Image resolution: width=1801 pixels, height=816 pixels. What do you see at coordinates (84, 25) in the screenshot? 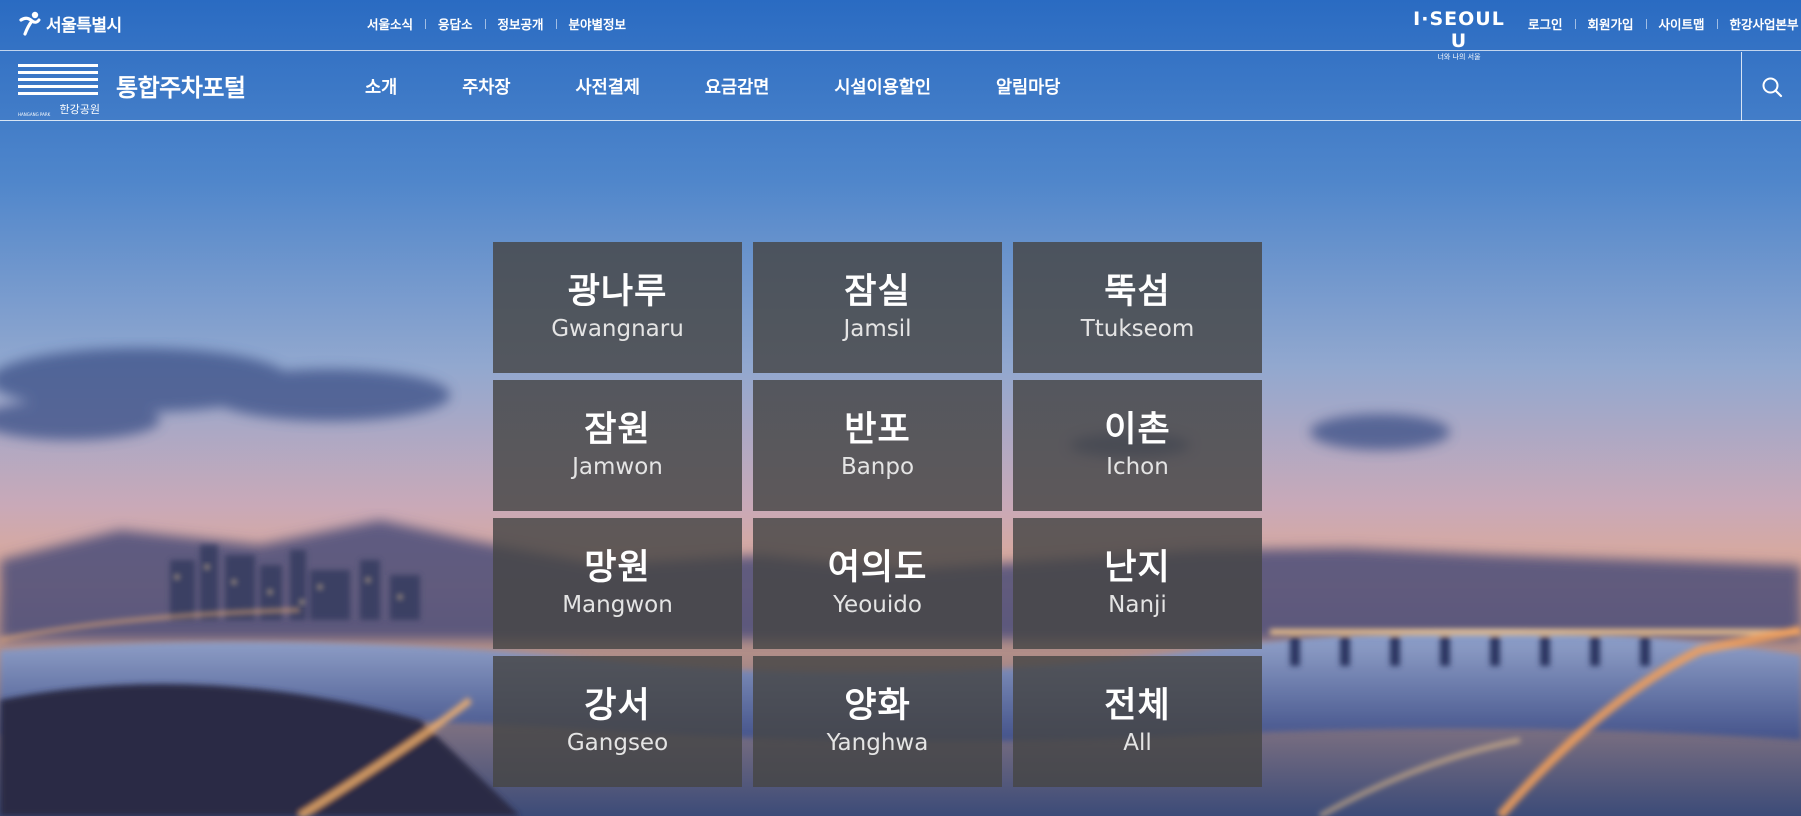
I see `seoul-logo-text: 서울특별시` at bounding box center [84, 25].